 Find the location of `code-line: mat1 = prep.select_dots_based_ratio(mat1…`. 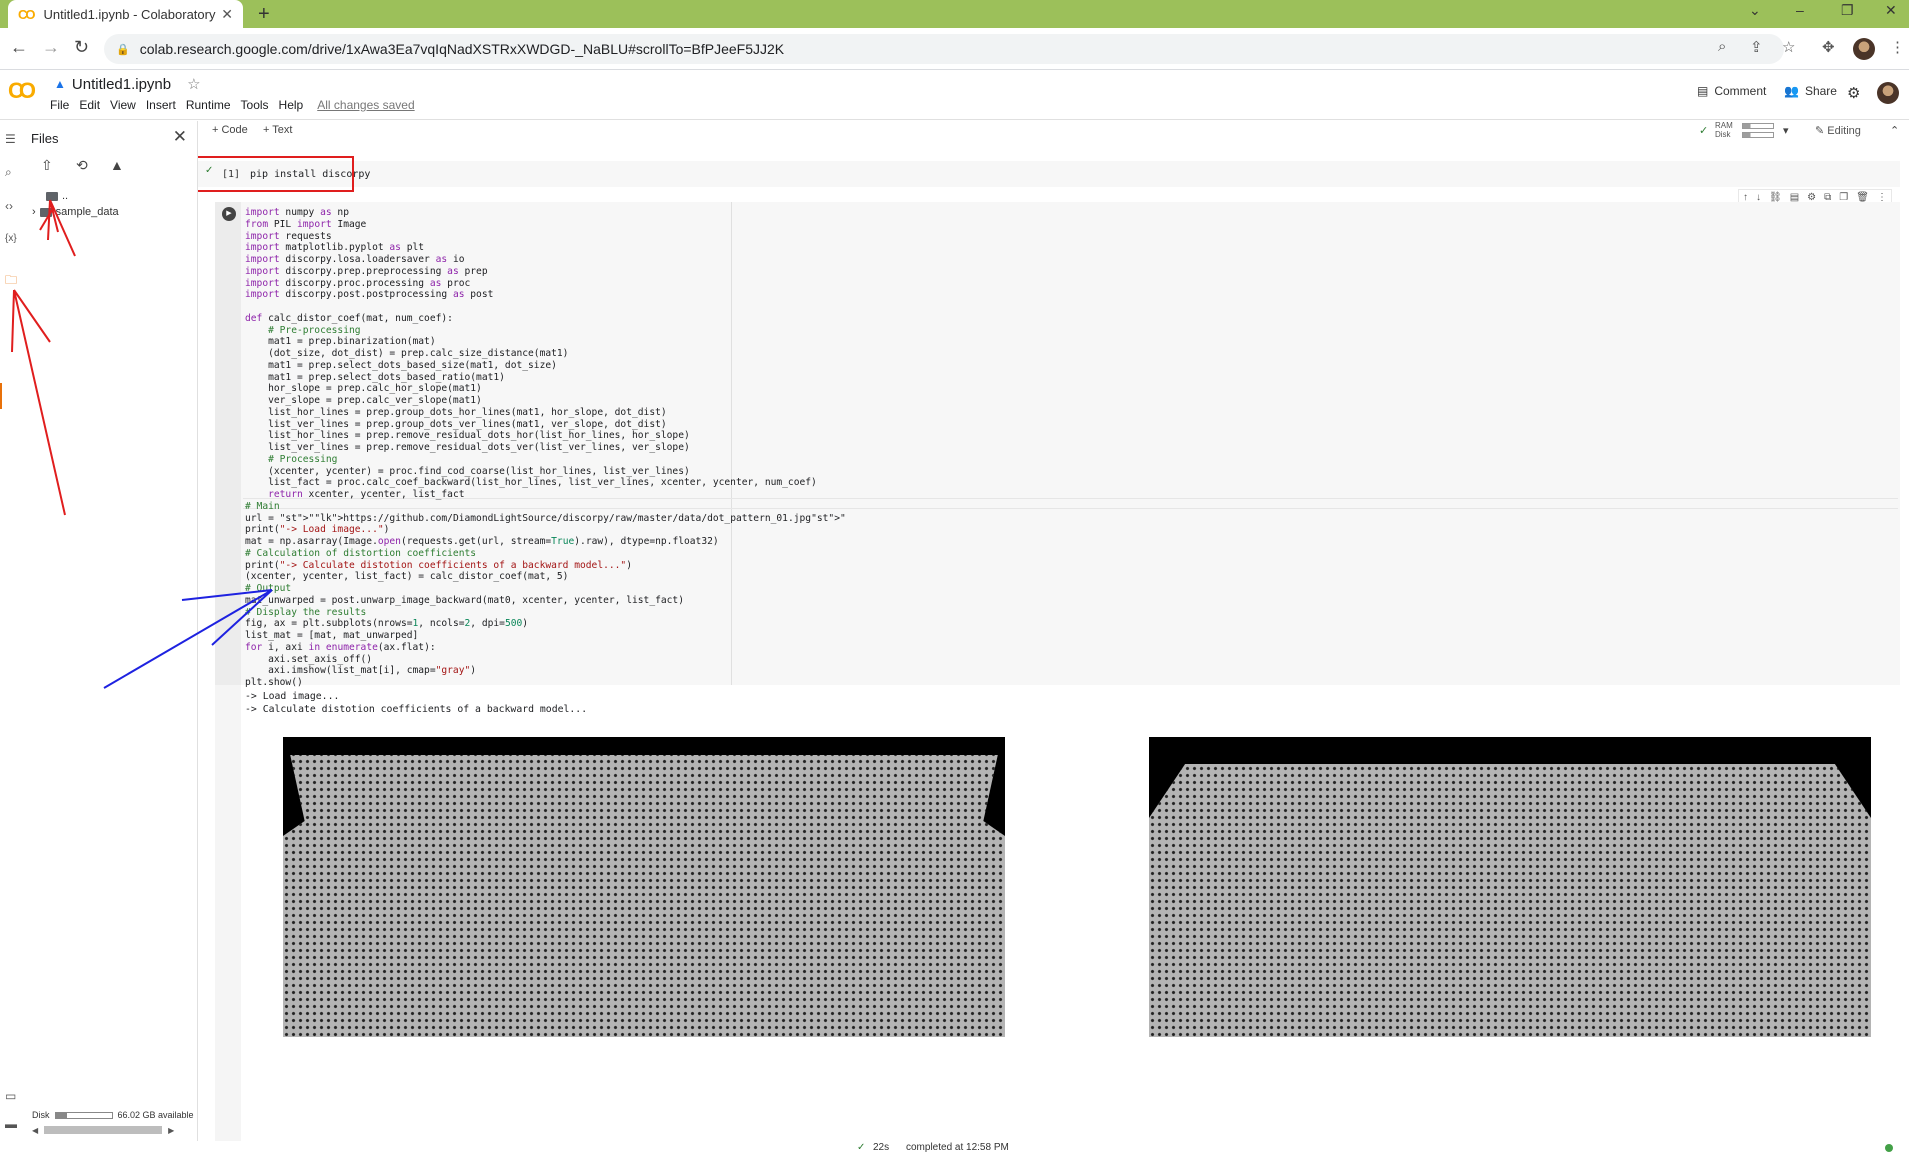

code-line: mat1 = prep.select_dots_based_ratio(mat1… is located at coordinates (545, 378).